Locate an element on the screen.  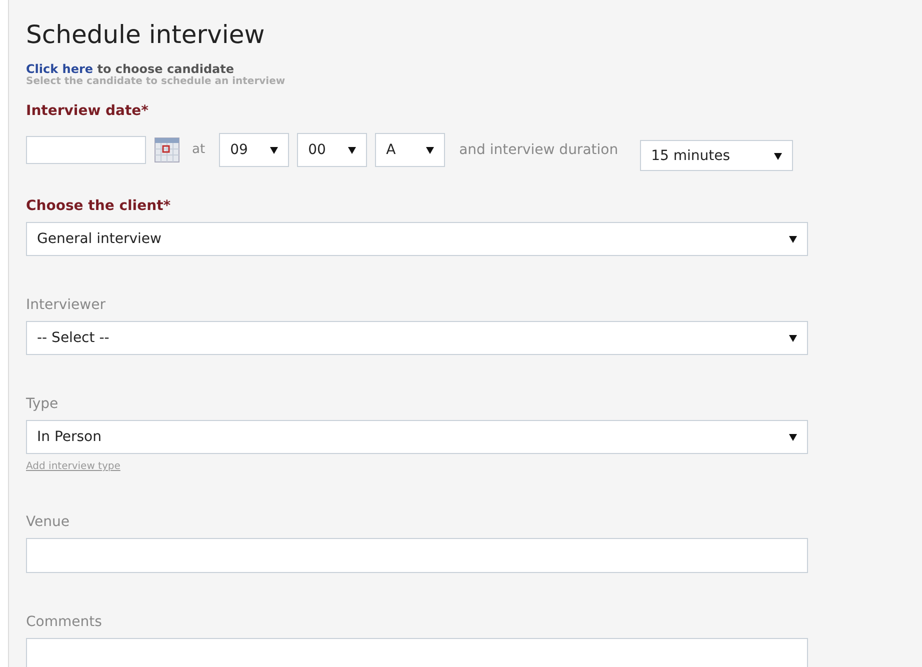
duration-select: 15 minutes is located at coordinates (717, 155).